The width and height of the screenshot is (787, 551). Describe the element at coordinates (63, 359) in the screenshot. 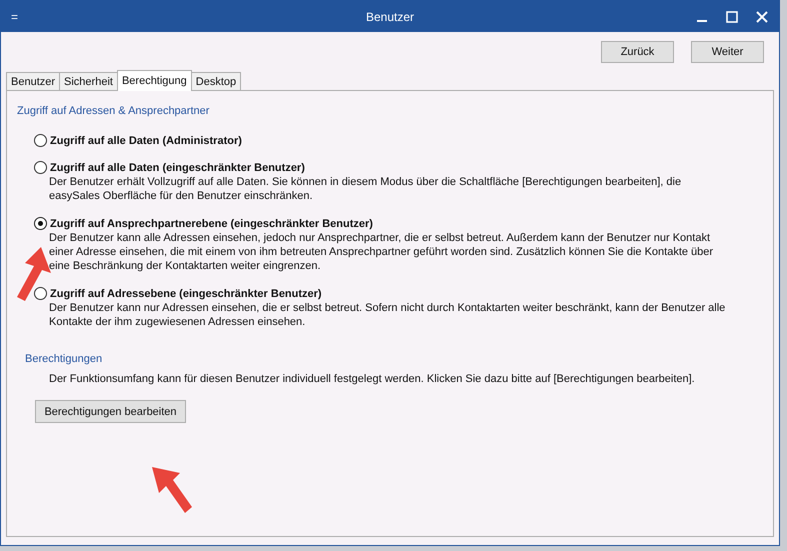

I see `section-heading: Berechtigungen` at that location.